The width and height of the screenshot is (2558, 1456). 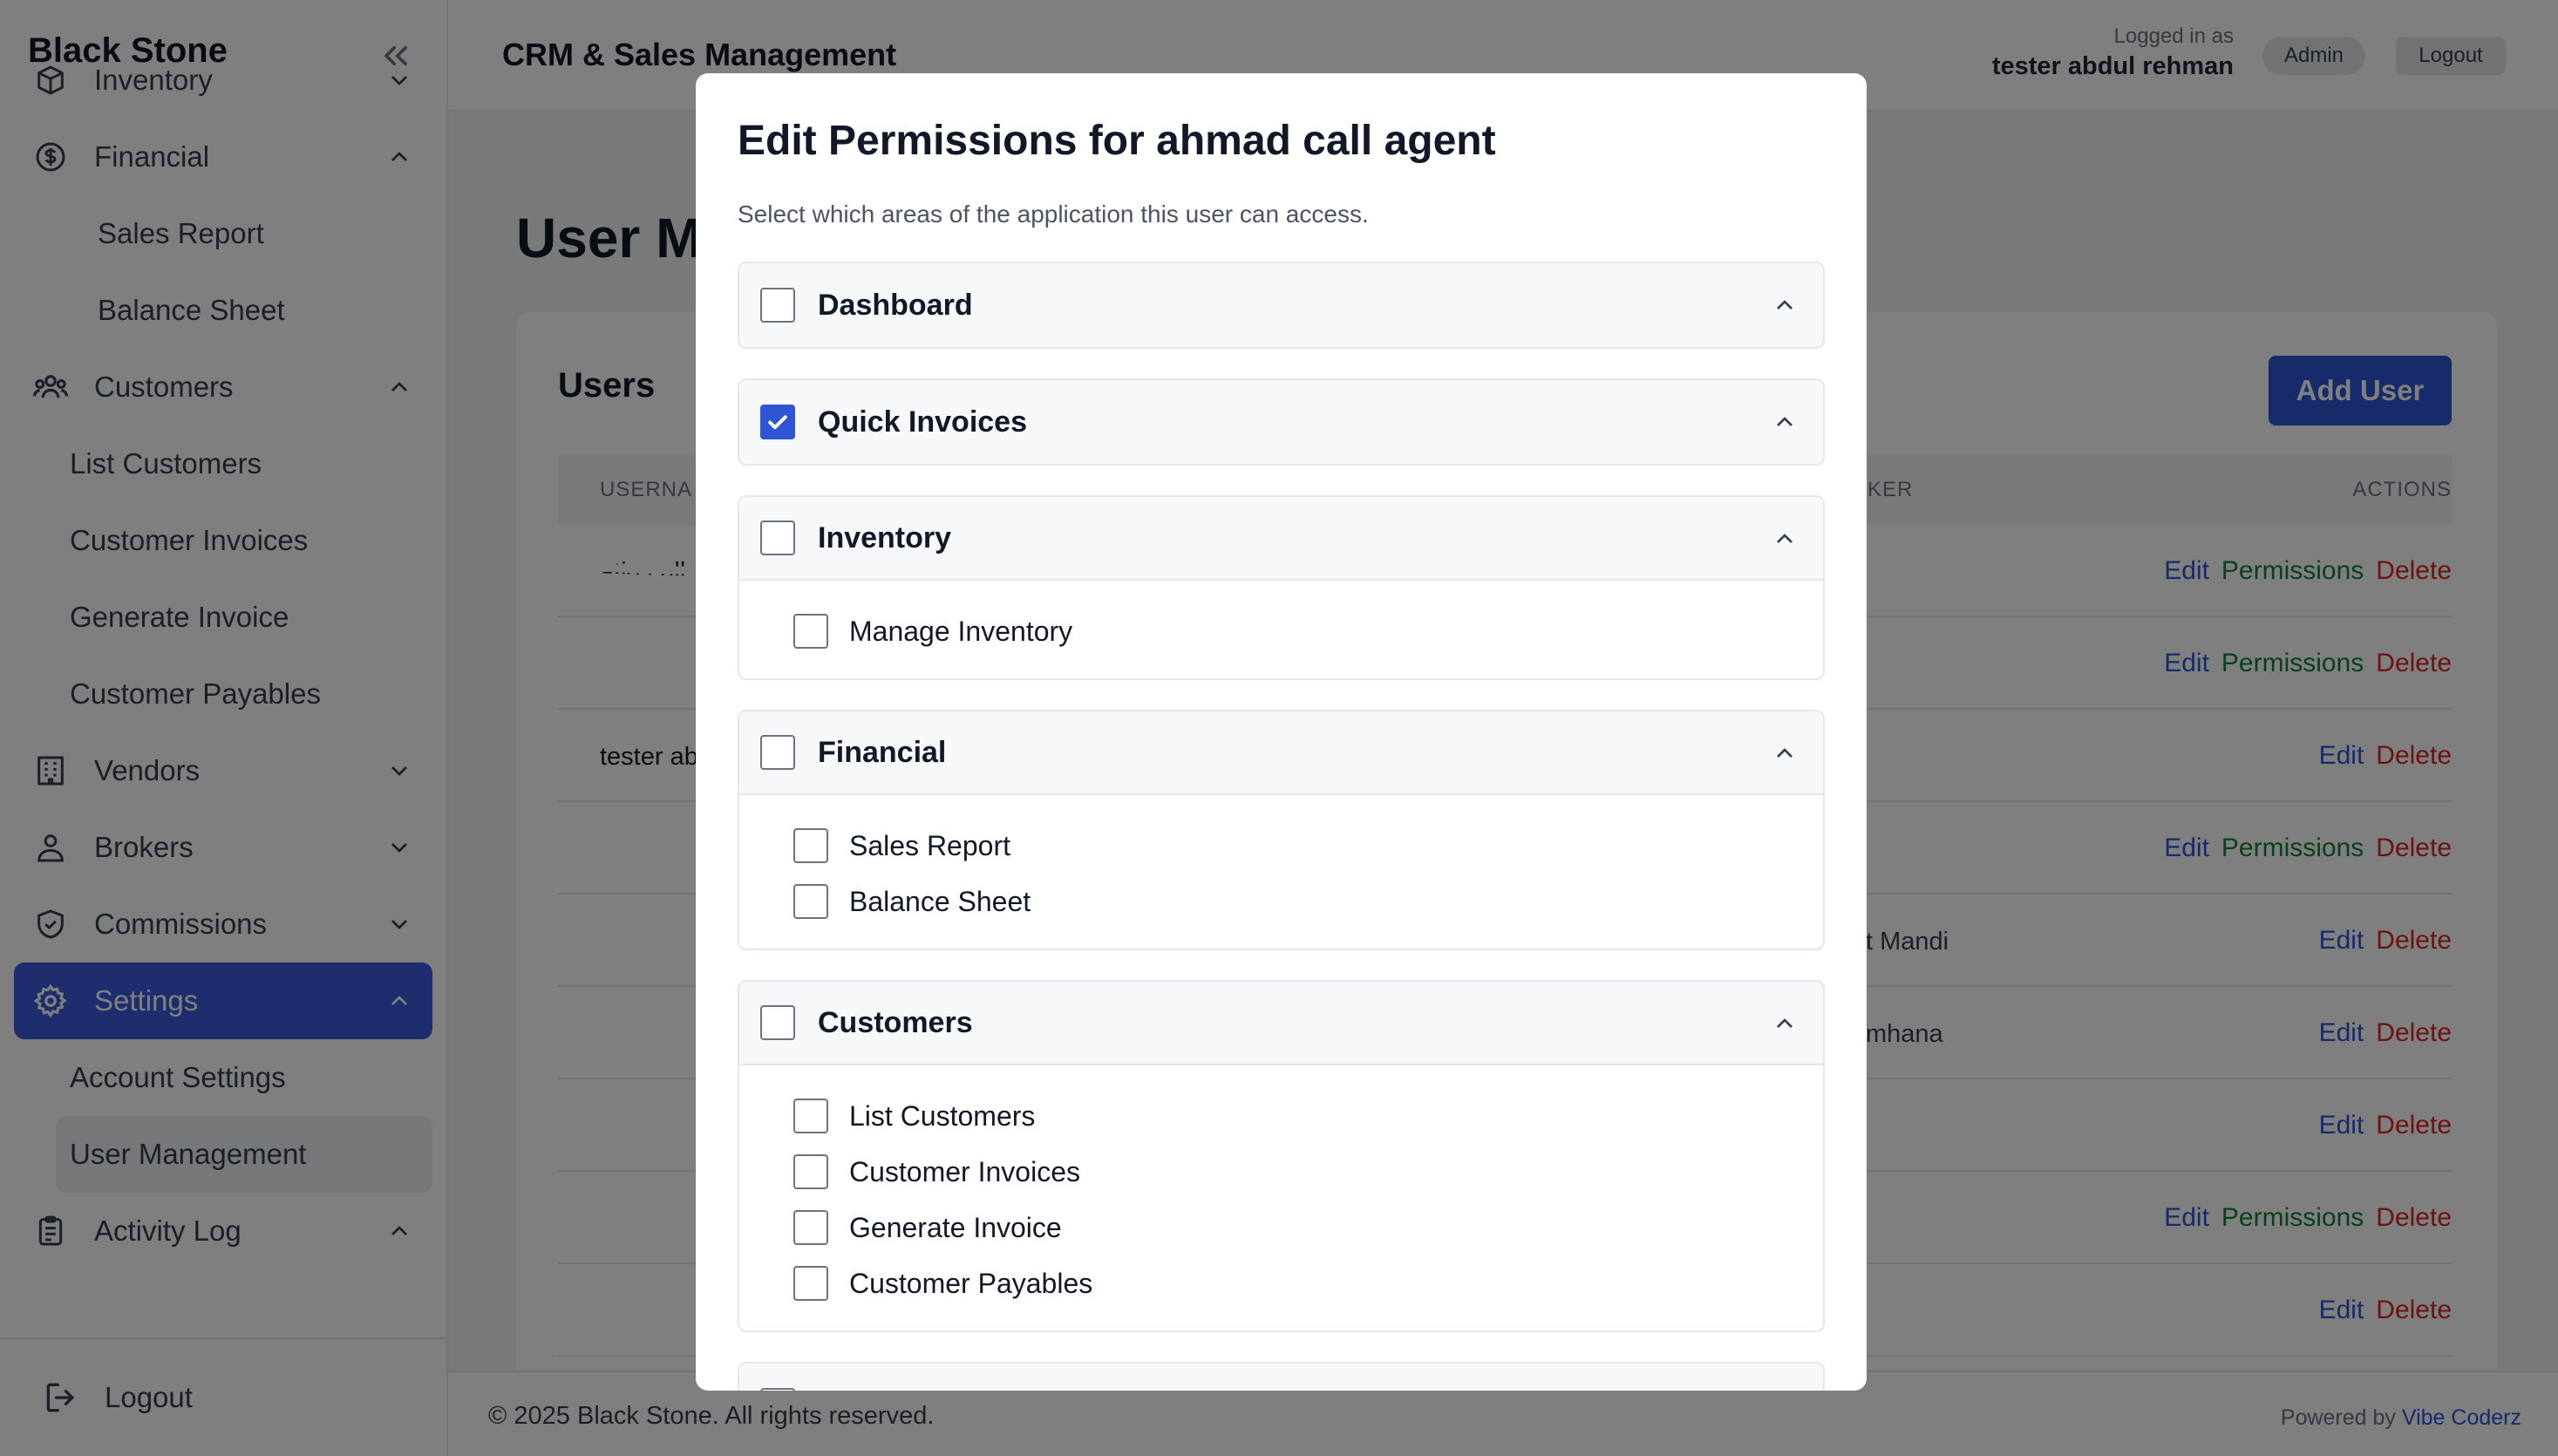 What do you see at coordinates (1308, 1227) in the screenshot?
I see `permission-item: Generate Invoice` at bounding box center [1308, 1227].